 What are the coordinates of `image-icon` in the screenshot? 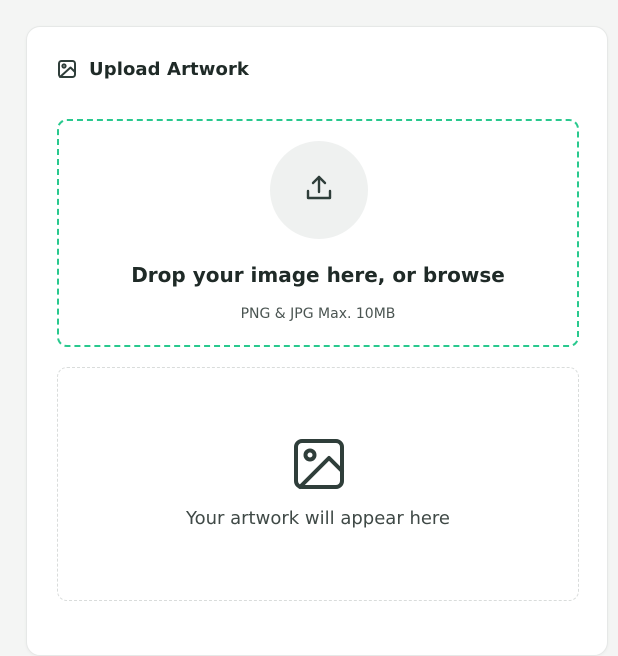 It's located at (67, 69).